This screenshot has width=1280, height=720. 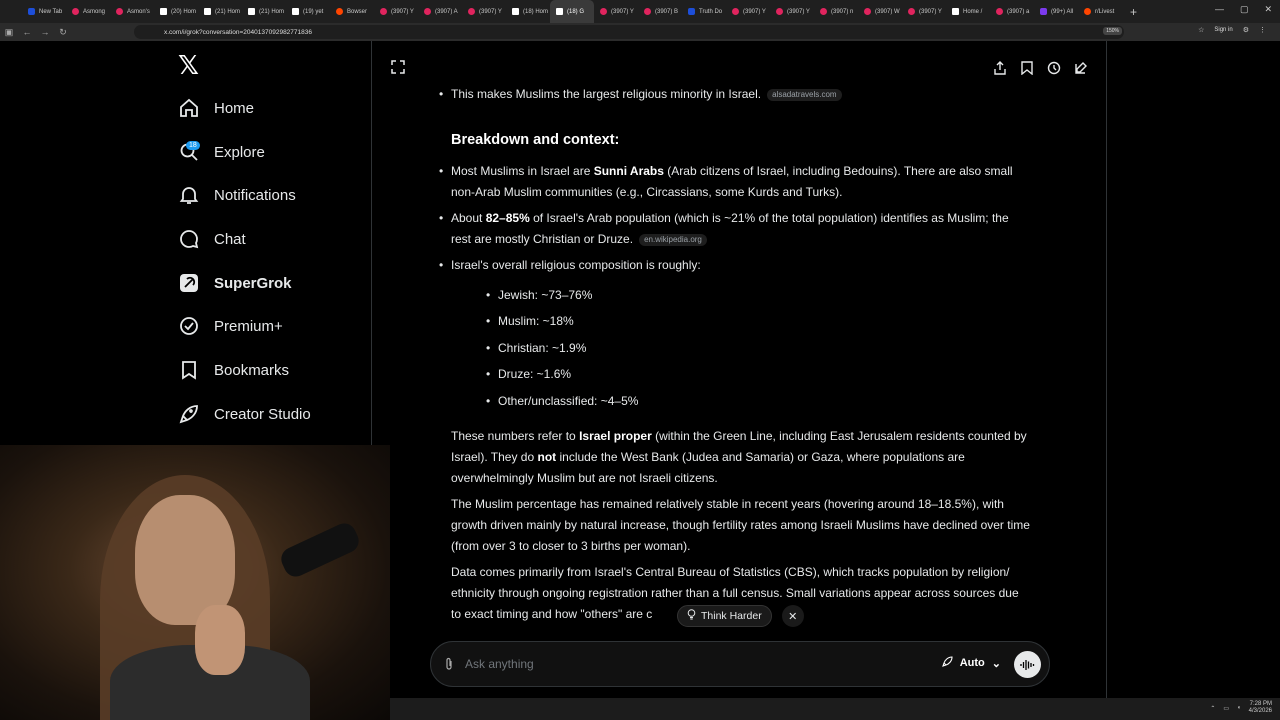 I want to click on chevron-up-icon: ⌃, so click(x=1212, y=708).